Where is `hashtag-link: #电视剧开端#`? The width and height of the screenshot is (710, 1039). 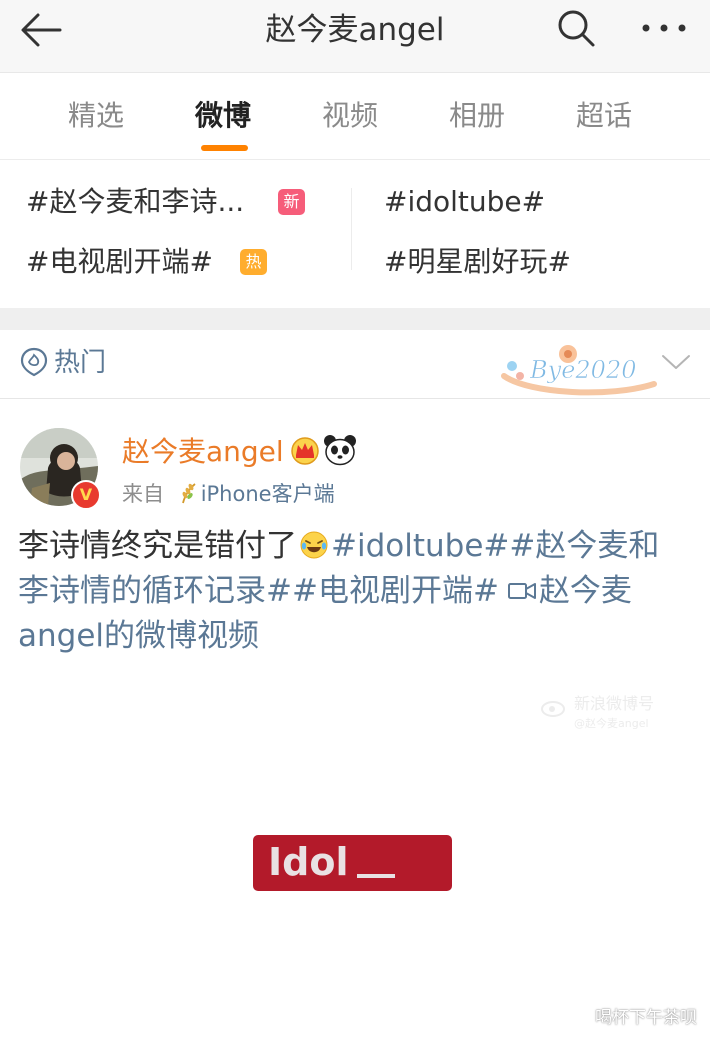
hashtag-link: #电视剧开端# is located at coordinates (395, 591).